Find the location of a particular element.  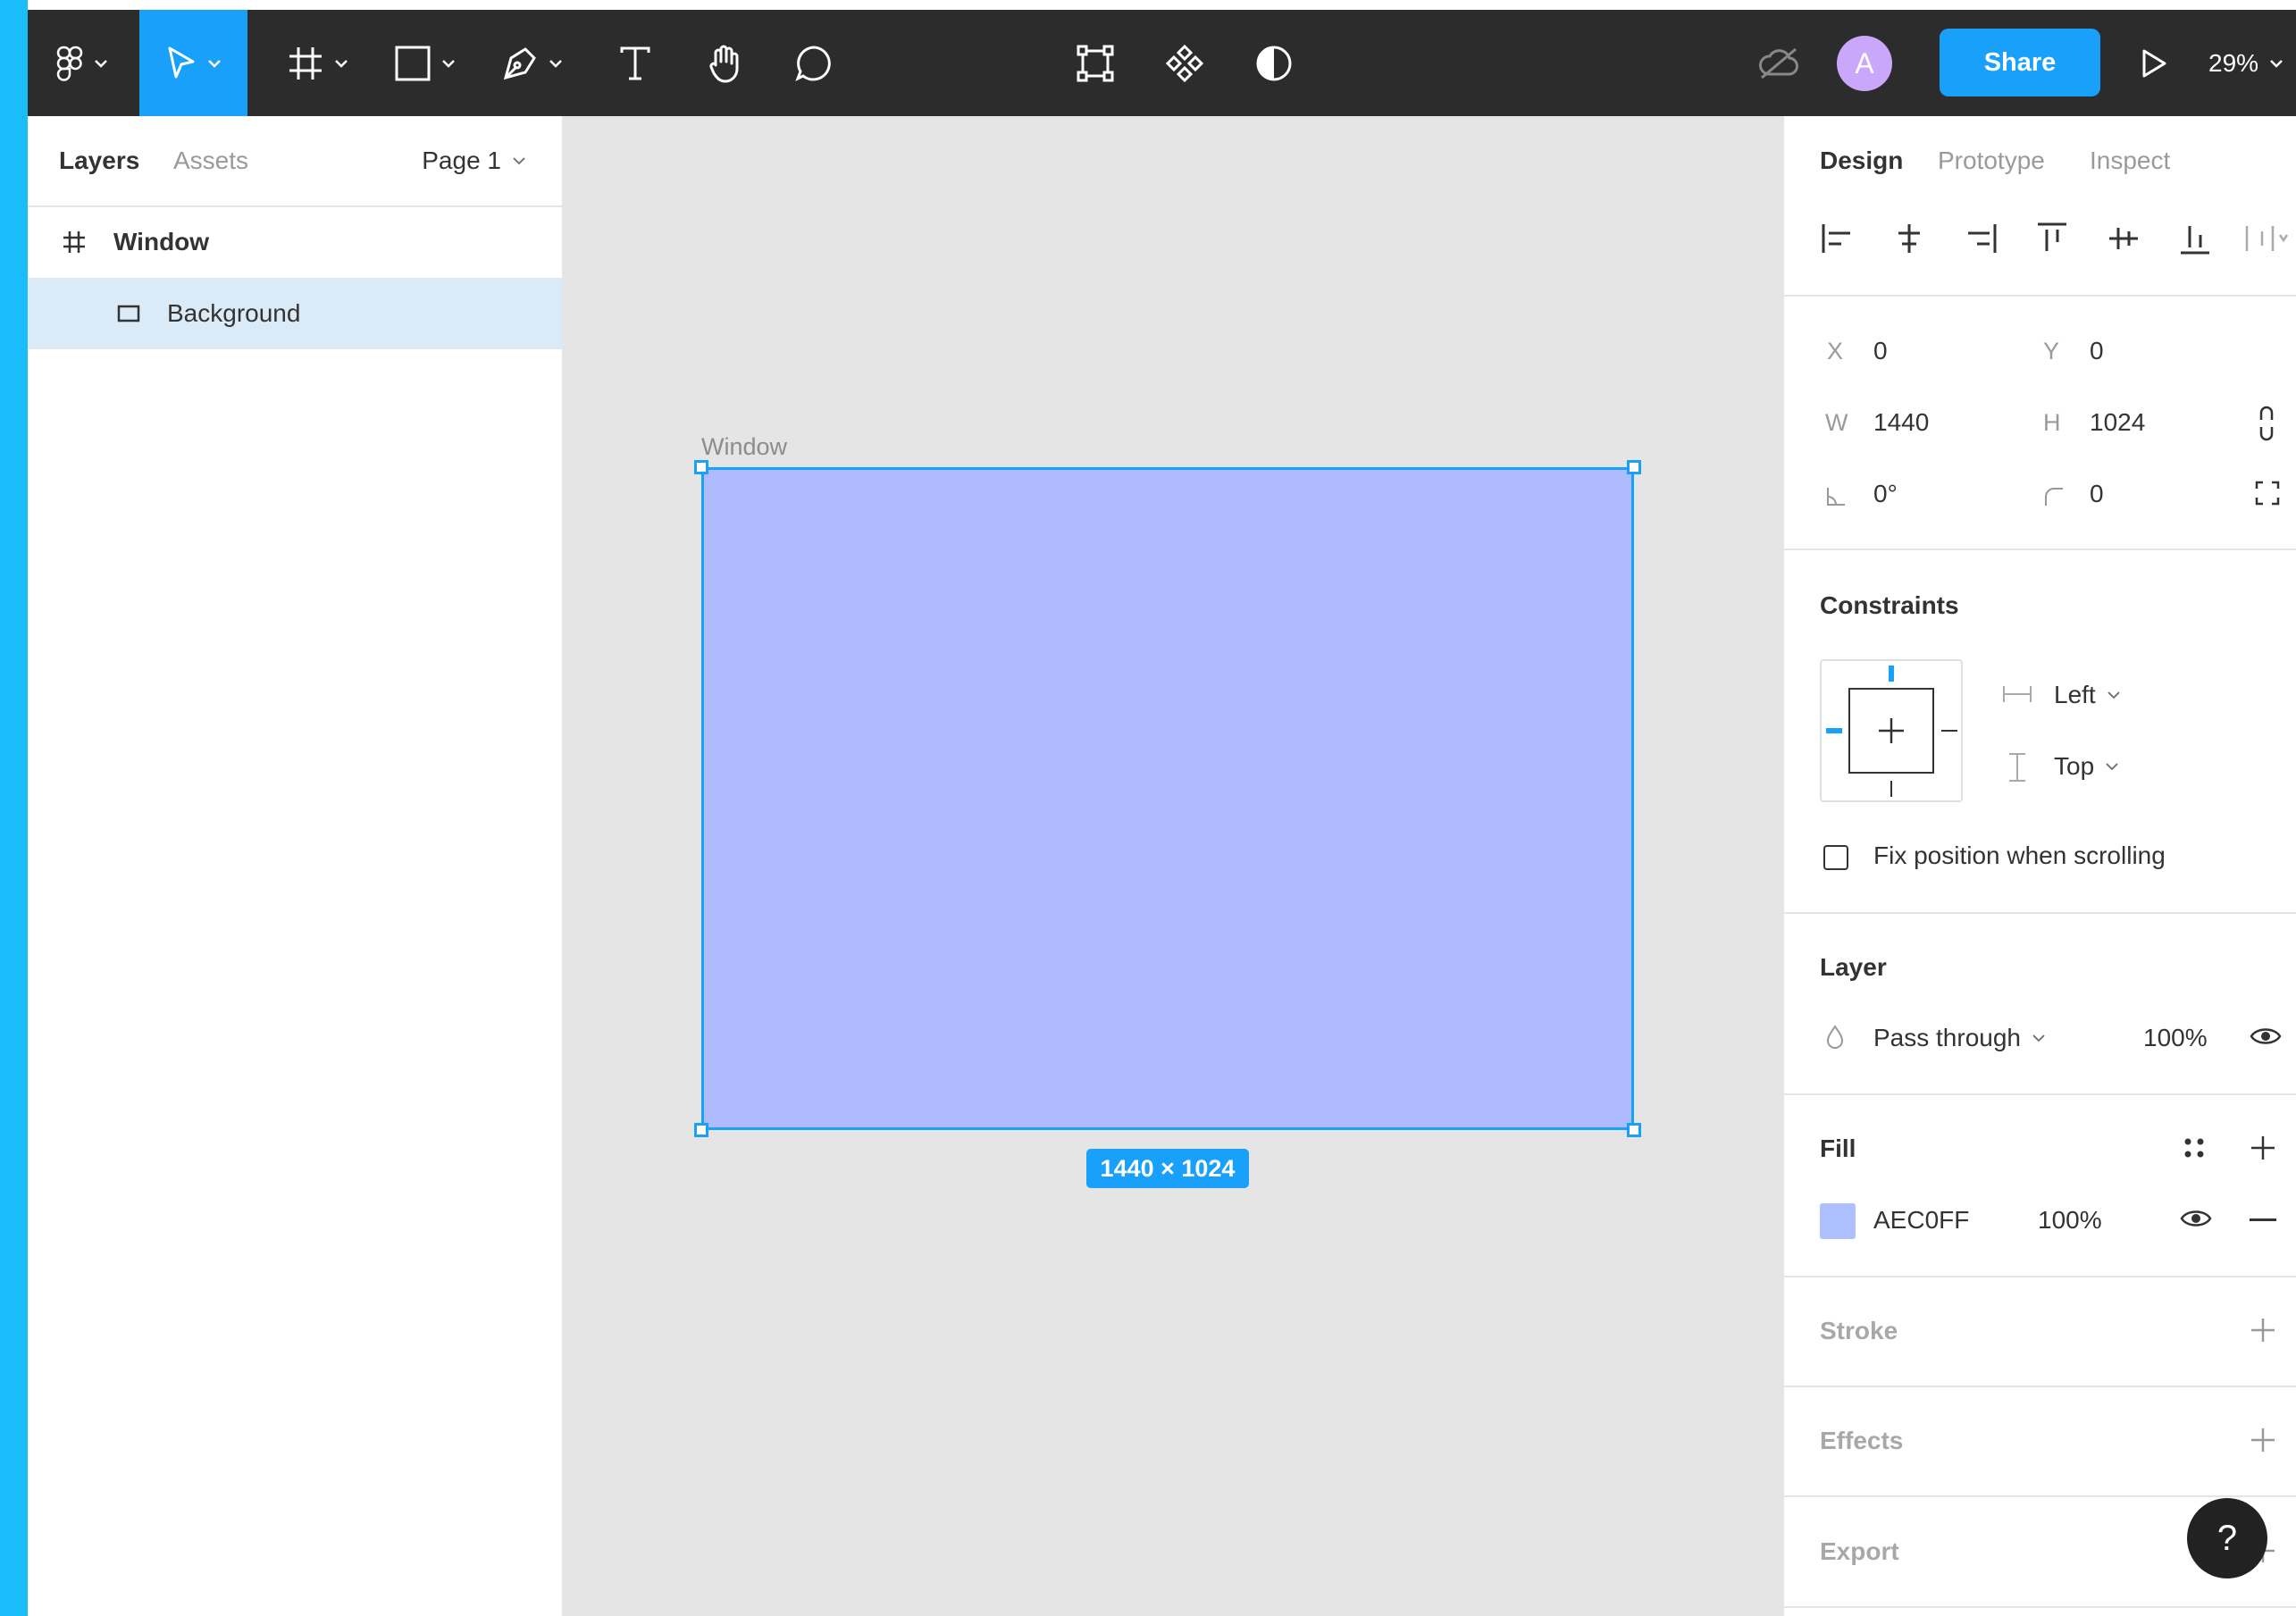

y-input: 0 is located at coordinates (2097, 351).